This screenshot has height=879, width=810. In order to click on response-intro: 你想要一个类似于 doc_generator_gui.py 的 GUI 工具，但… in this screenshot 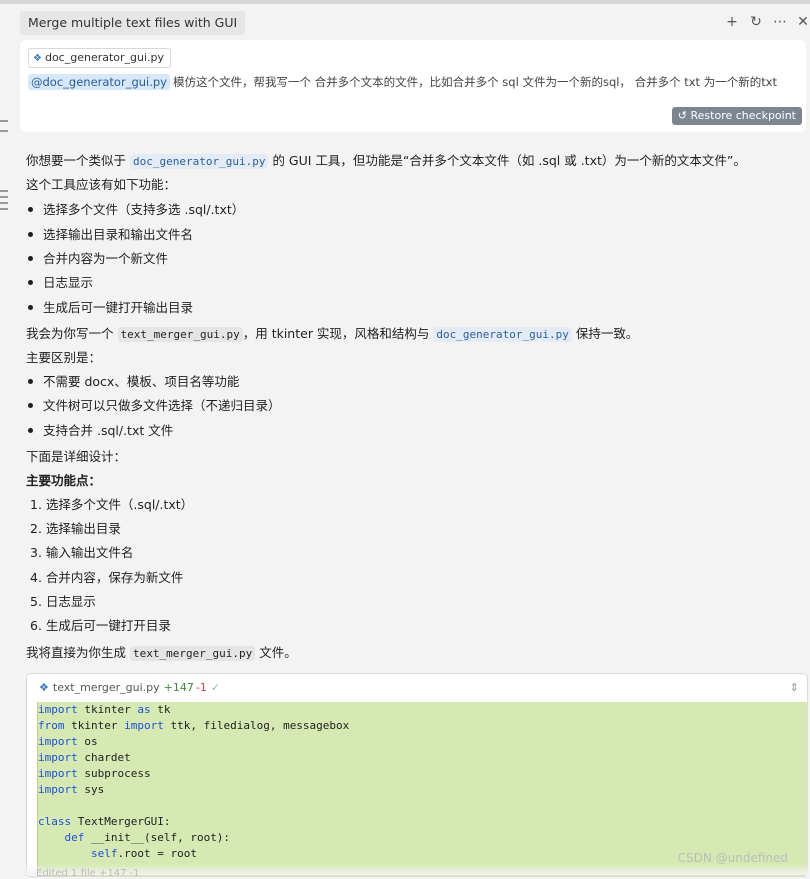, I will do `click(386, 161)`.